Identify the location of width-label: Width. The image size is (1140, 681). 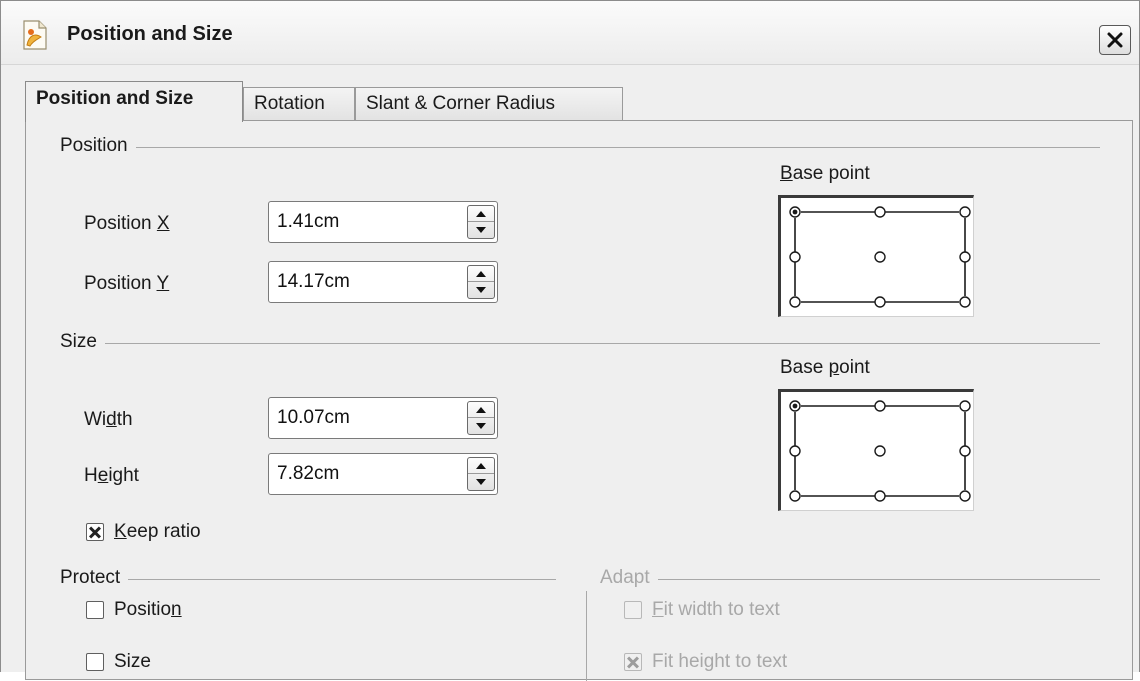
(108, 419).